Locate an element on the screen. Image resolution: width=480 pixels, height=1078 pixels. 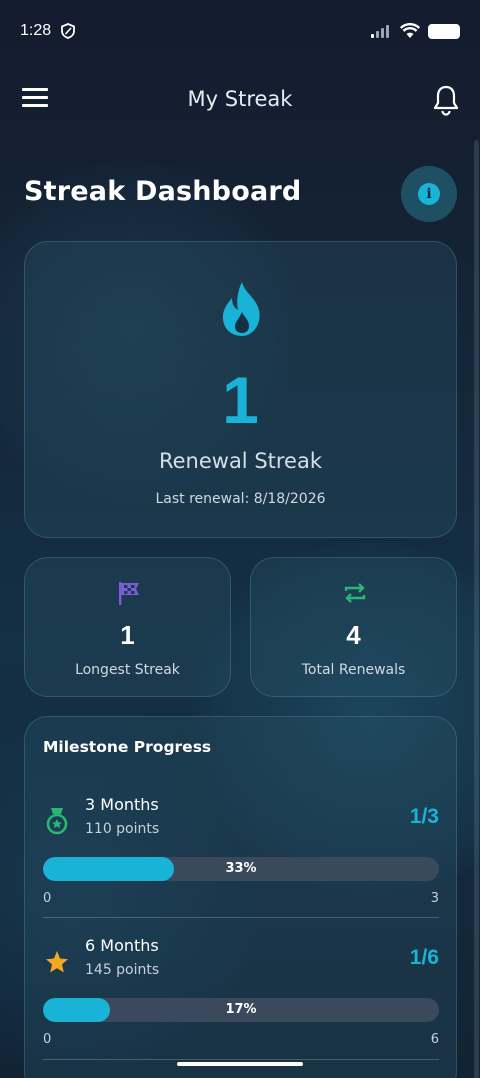
notification-bell-icon is located at coordinates (446, 100).